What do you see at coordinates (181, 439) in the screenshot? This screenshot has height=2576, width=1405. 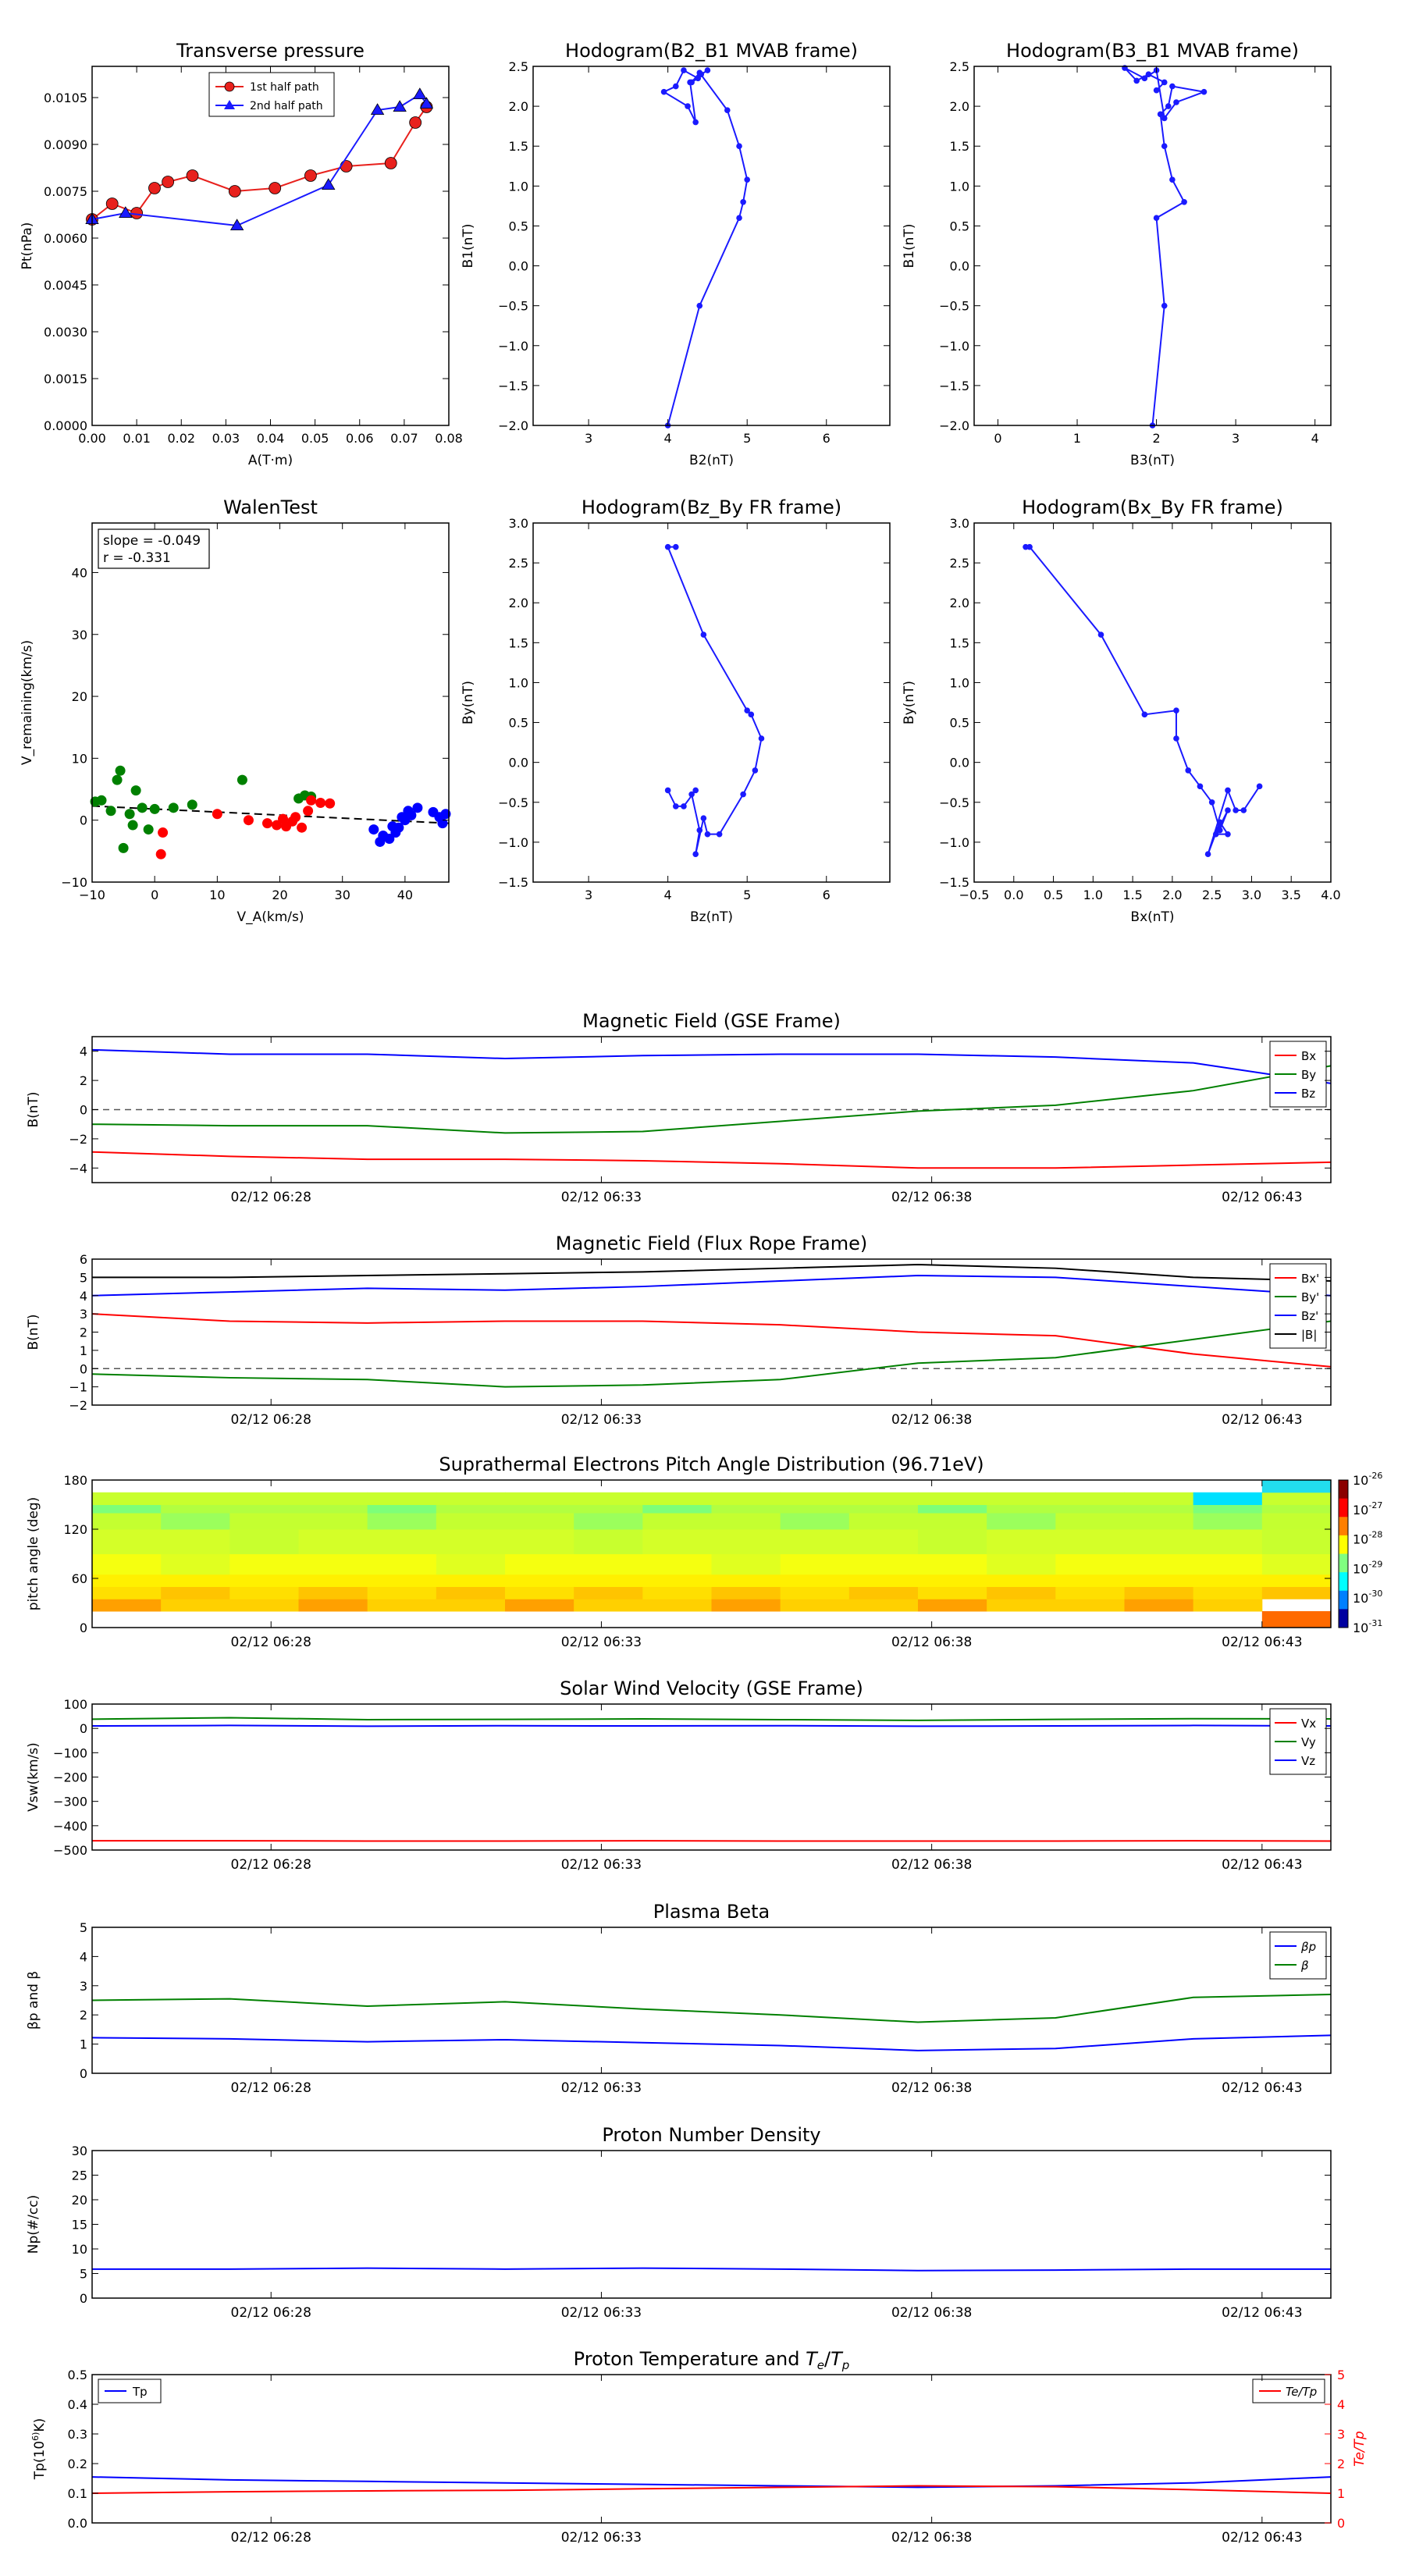 I see `x-tick-label: 0.02` at bounding box center [181, 439].